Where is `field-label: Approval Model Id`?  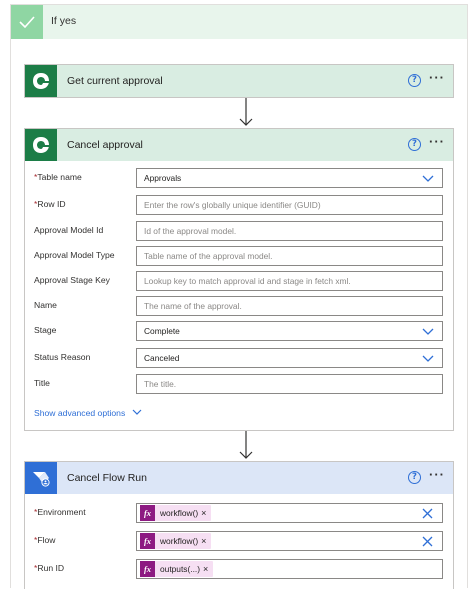 field-label: Approval Model Id is located at coordinates (69, 230).